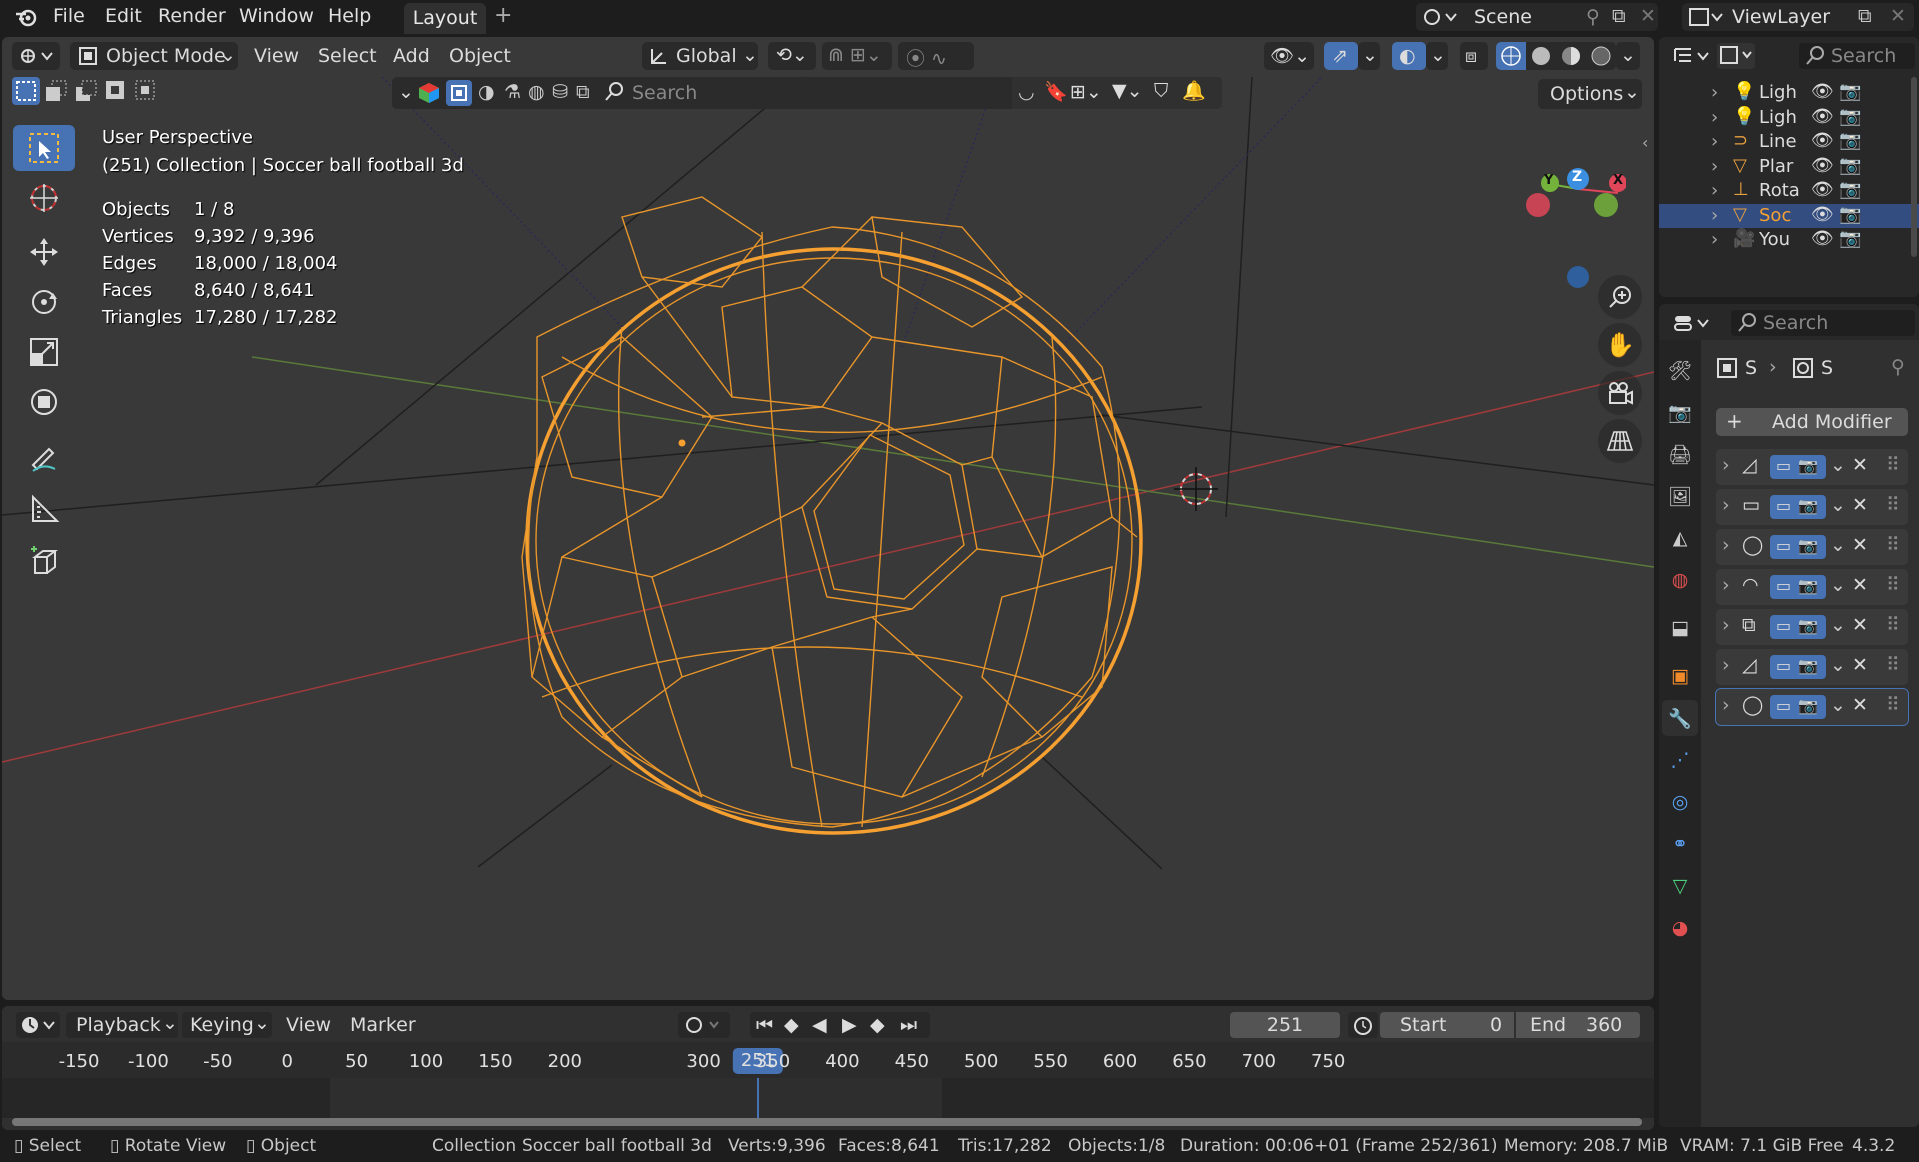 This screenshot has height=1162, width=1919. I want to click on add-modifier-button: + Add Modifier, so click(1812, 422).